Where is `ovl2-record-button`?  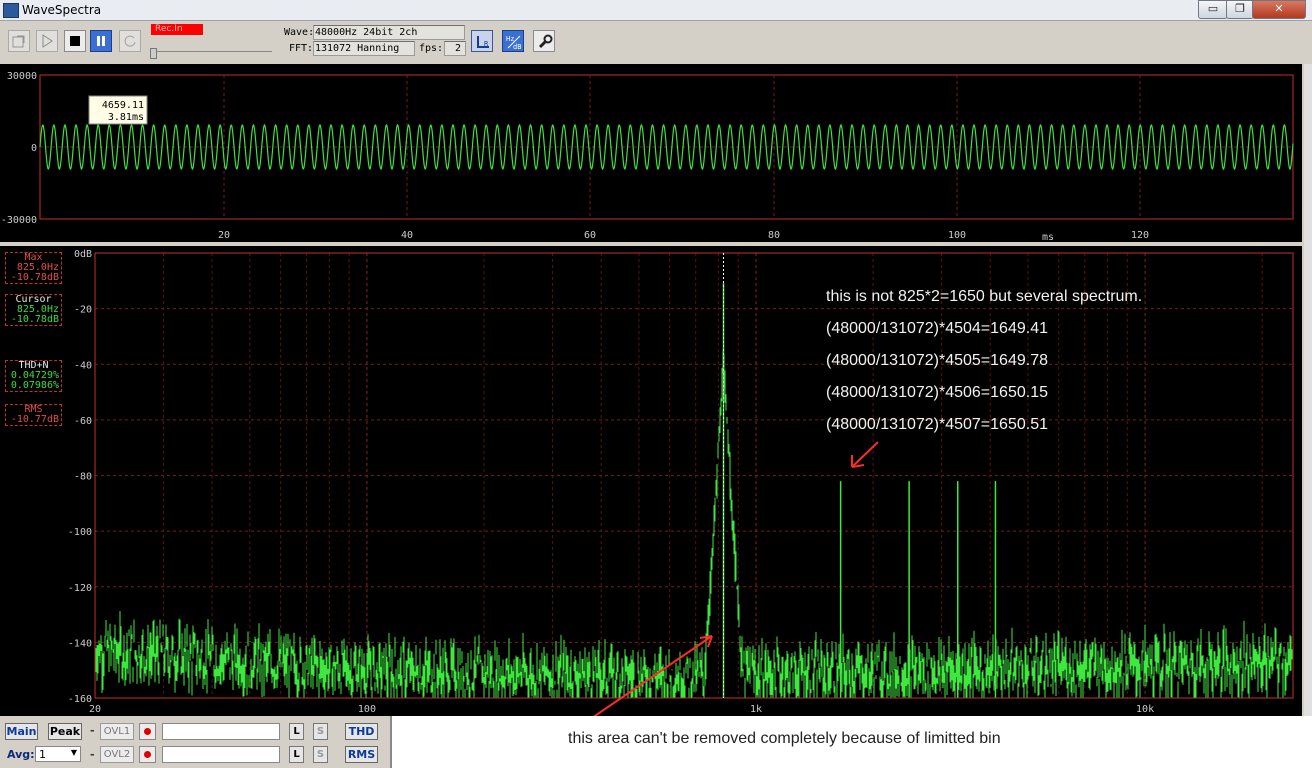
ovl2-record-button is located at coordinates (147, 754).